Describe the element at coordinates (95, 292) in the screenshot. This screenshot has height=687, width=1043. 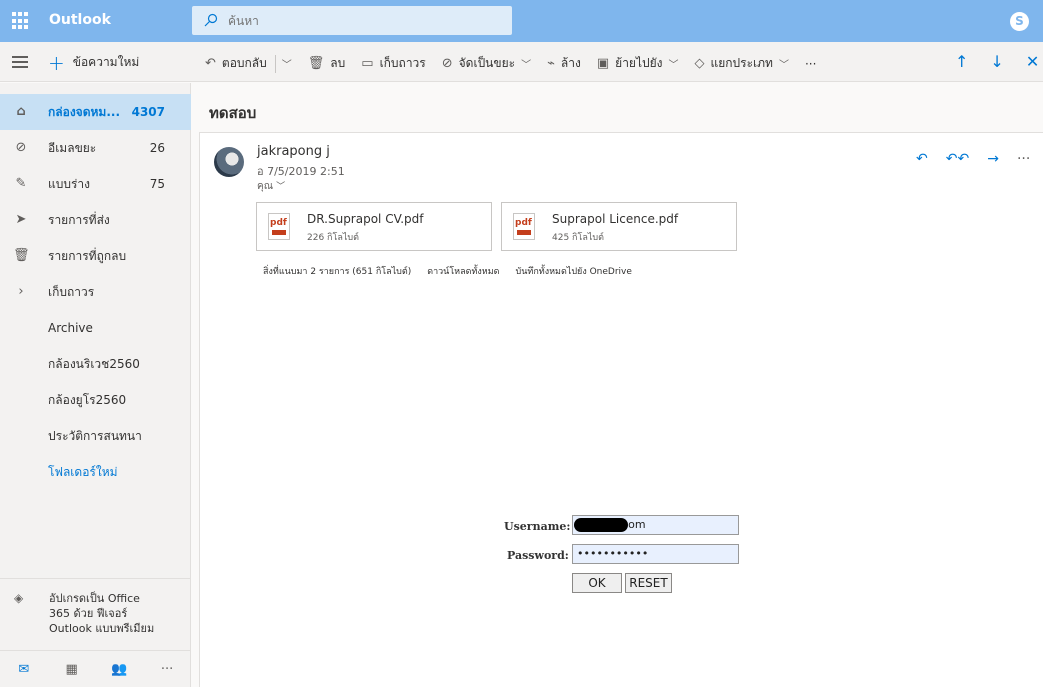
I see `sidebar-item-archive: › เก็บถาวร` at that location.